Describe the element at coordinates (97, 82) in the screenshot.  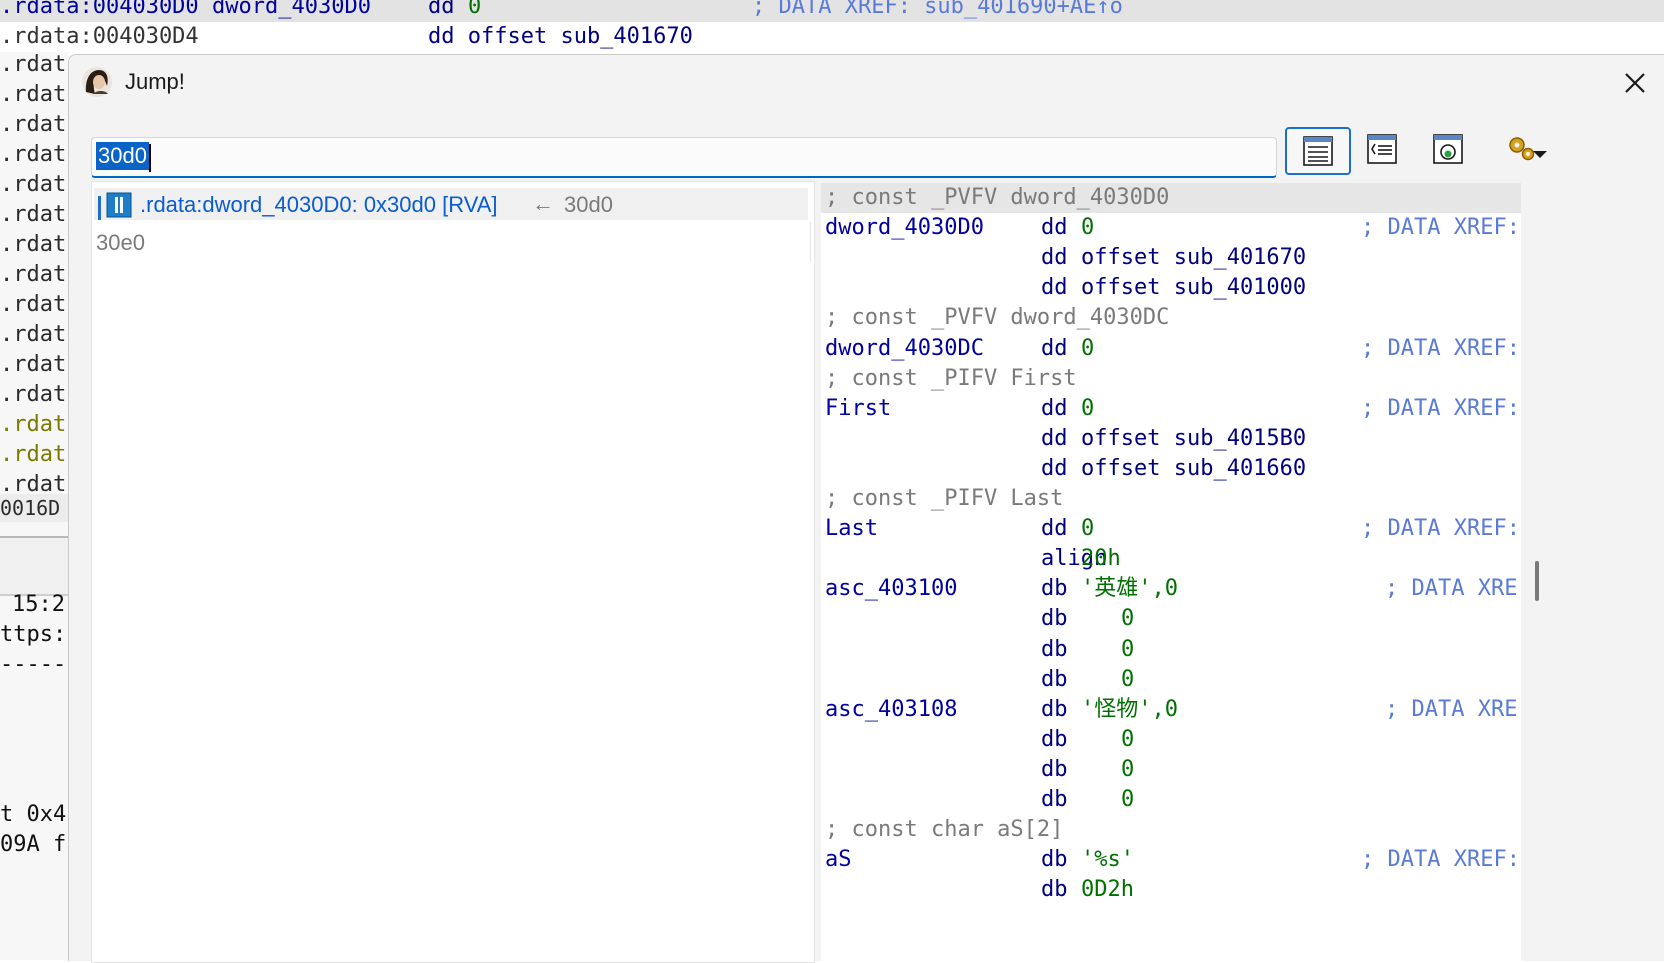
I see `avatar-icon` at that location.